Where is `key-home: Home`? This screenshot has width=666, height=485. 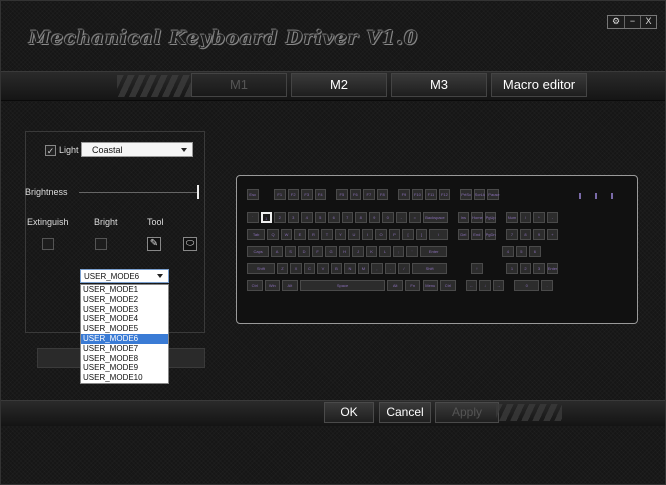
key-home: Home is located at coordinates (477, 217).